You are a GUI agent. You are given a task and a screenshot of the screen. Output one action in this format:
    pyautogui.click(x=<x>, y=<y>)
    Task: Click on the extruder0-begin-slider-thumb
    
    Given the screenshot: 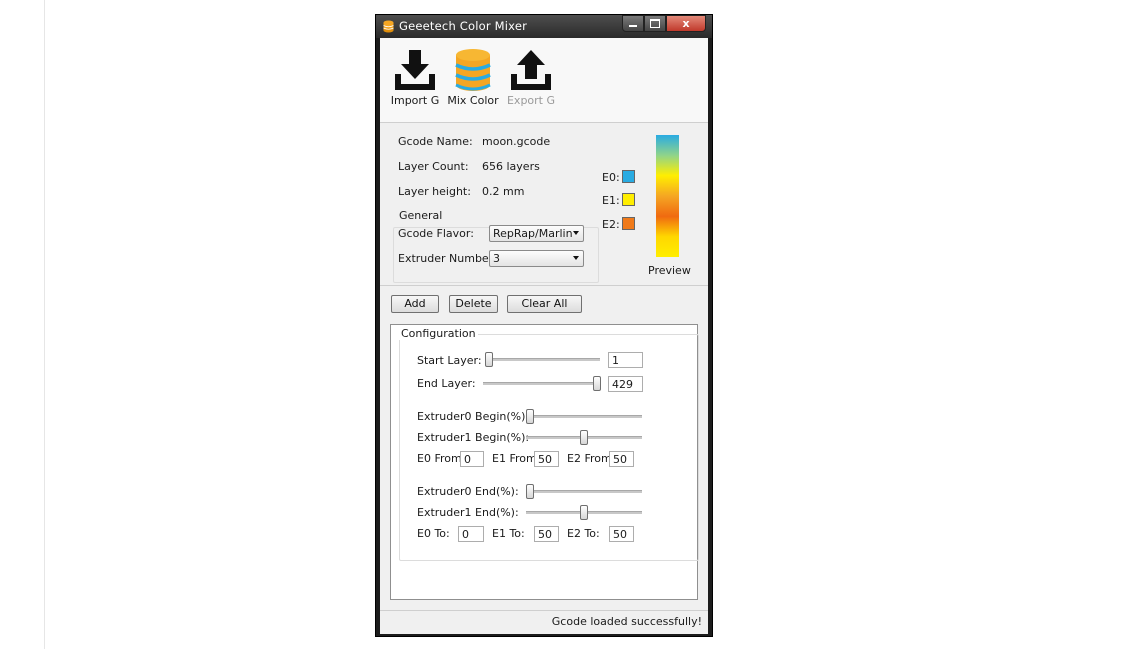 What is the action you would take?
    pyautogui.click(x=530, y=416)
    